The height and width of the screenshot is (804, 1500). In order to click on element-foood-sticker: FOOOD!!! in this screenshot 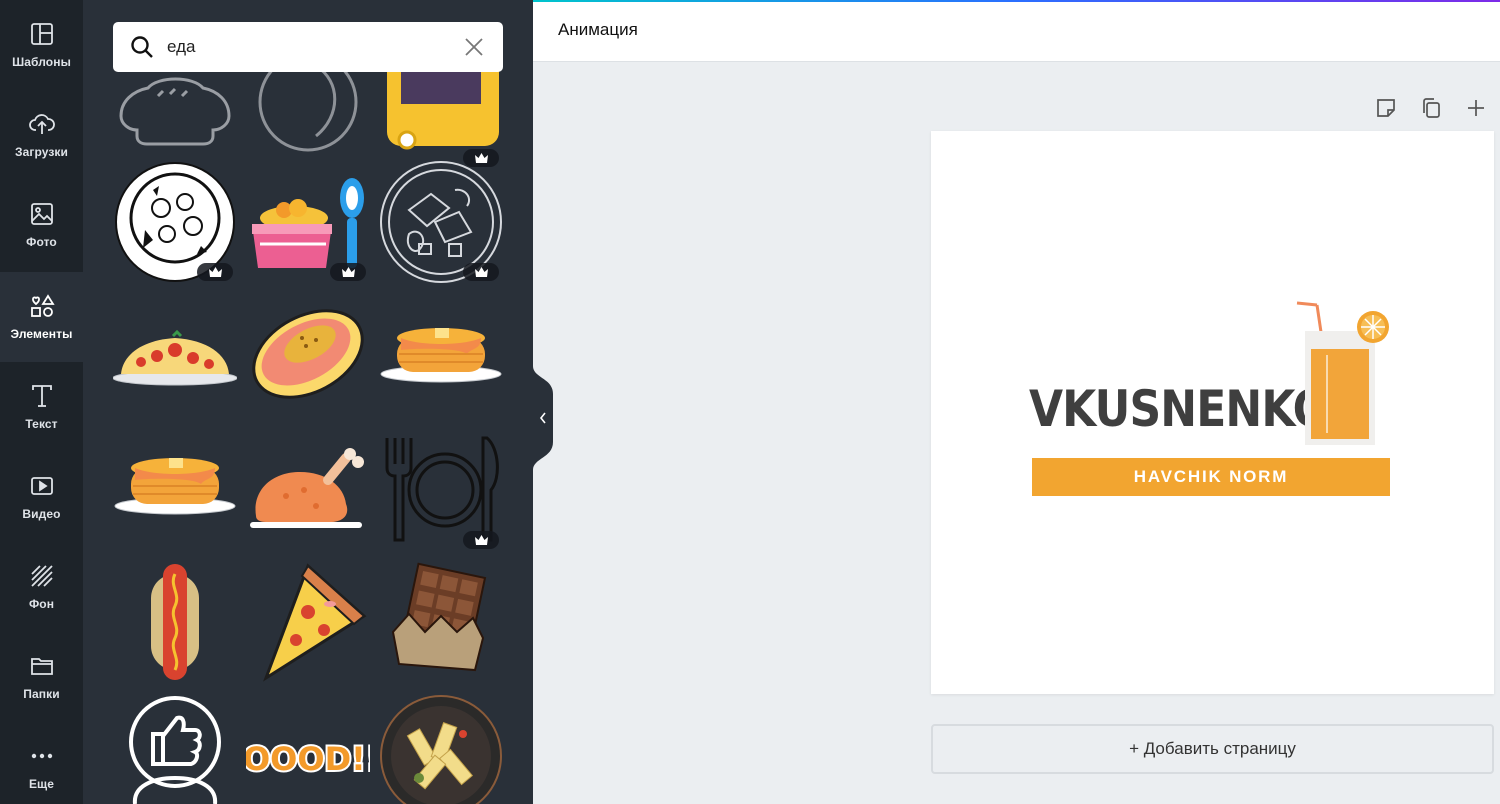, I will do `click(308, 749)`.